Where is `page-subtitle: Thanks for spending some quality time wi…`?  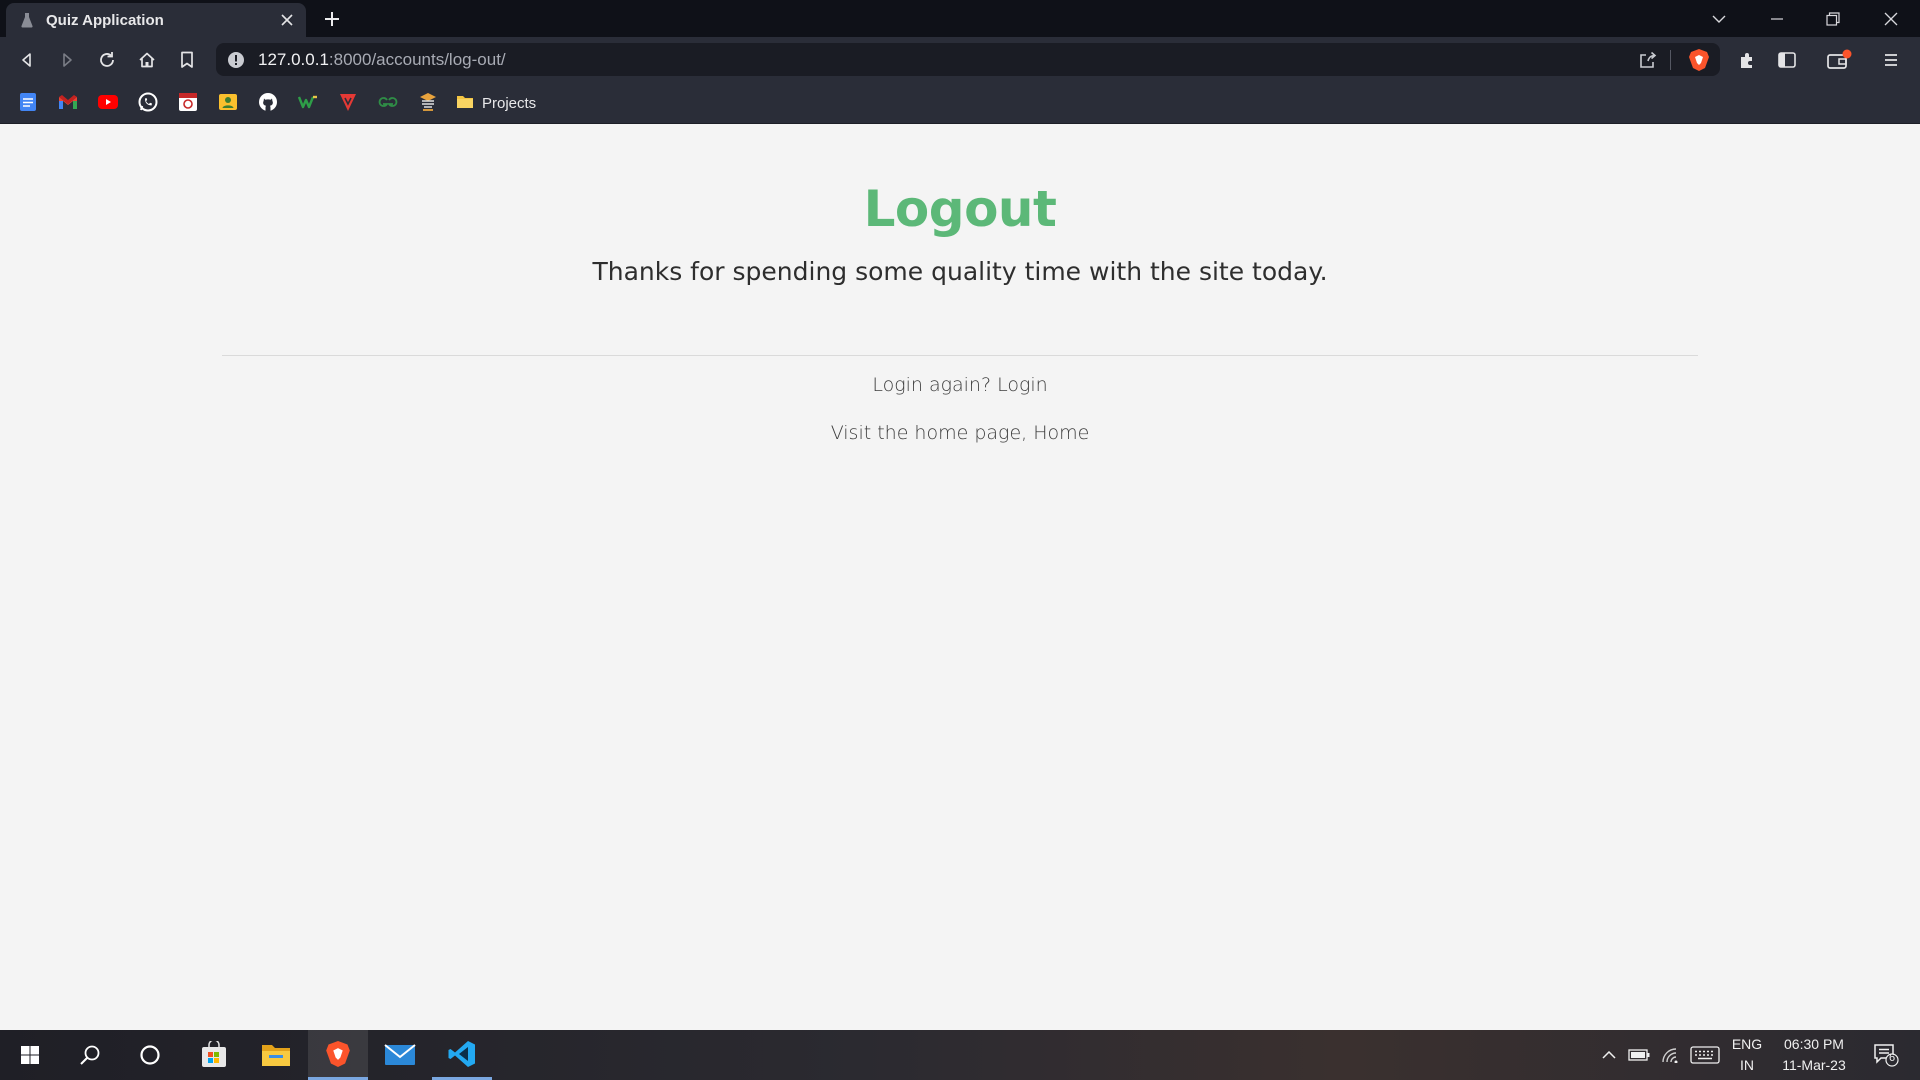 page-subtitle: Thanks for spending some quality time wi… is located at coordinates (960, 271).